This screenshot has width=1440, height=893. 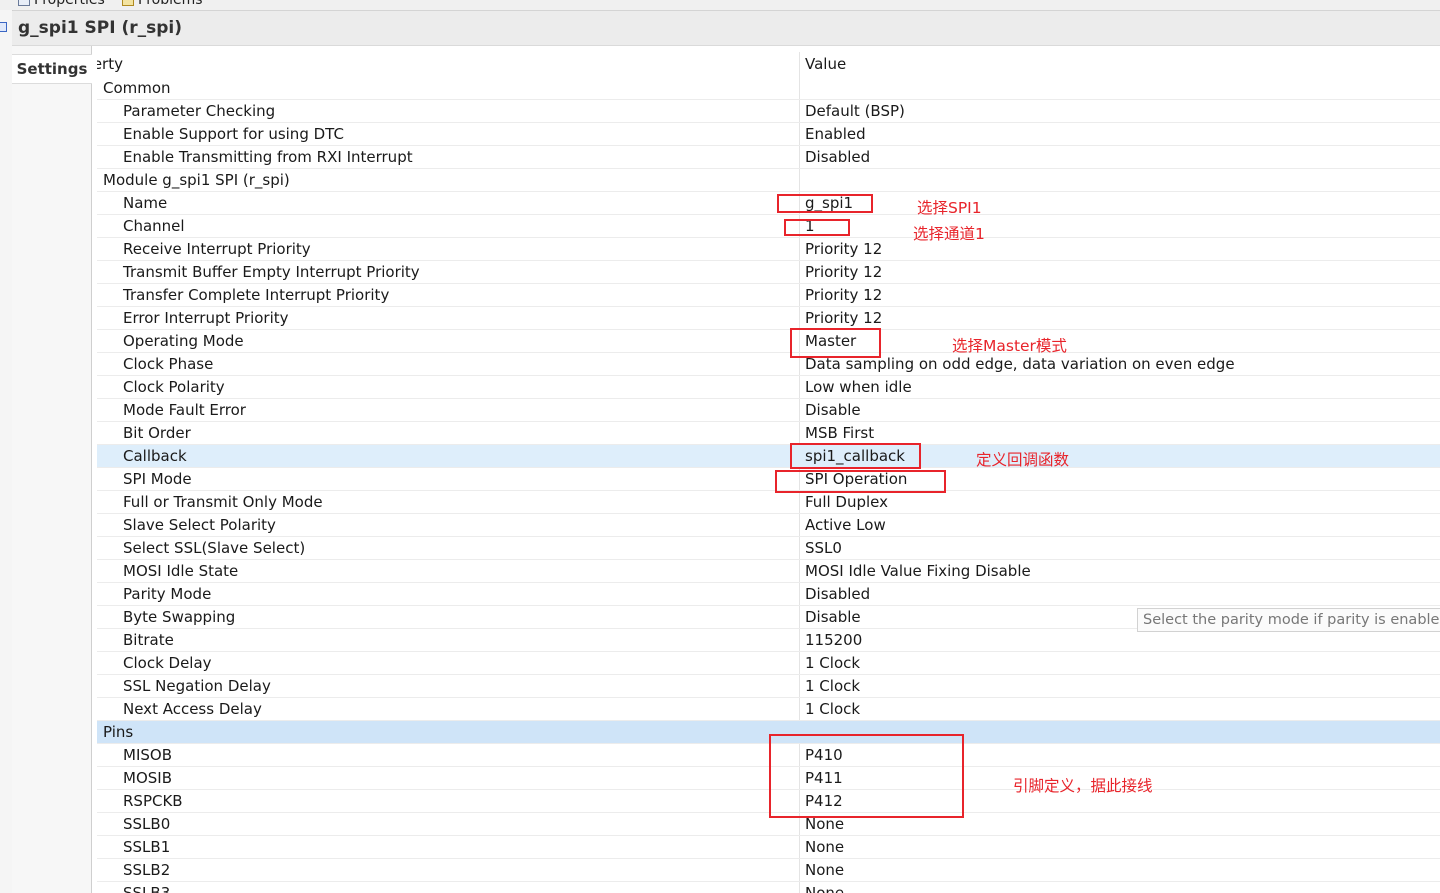 What do you see at coordinates (184, 410) in the screenshot?
I see `property-name: Mode Fault Error` at bounding box center [184, 410].